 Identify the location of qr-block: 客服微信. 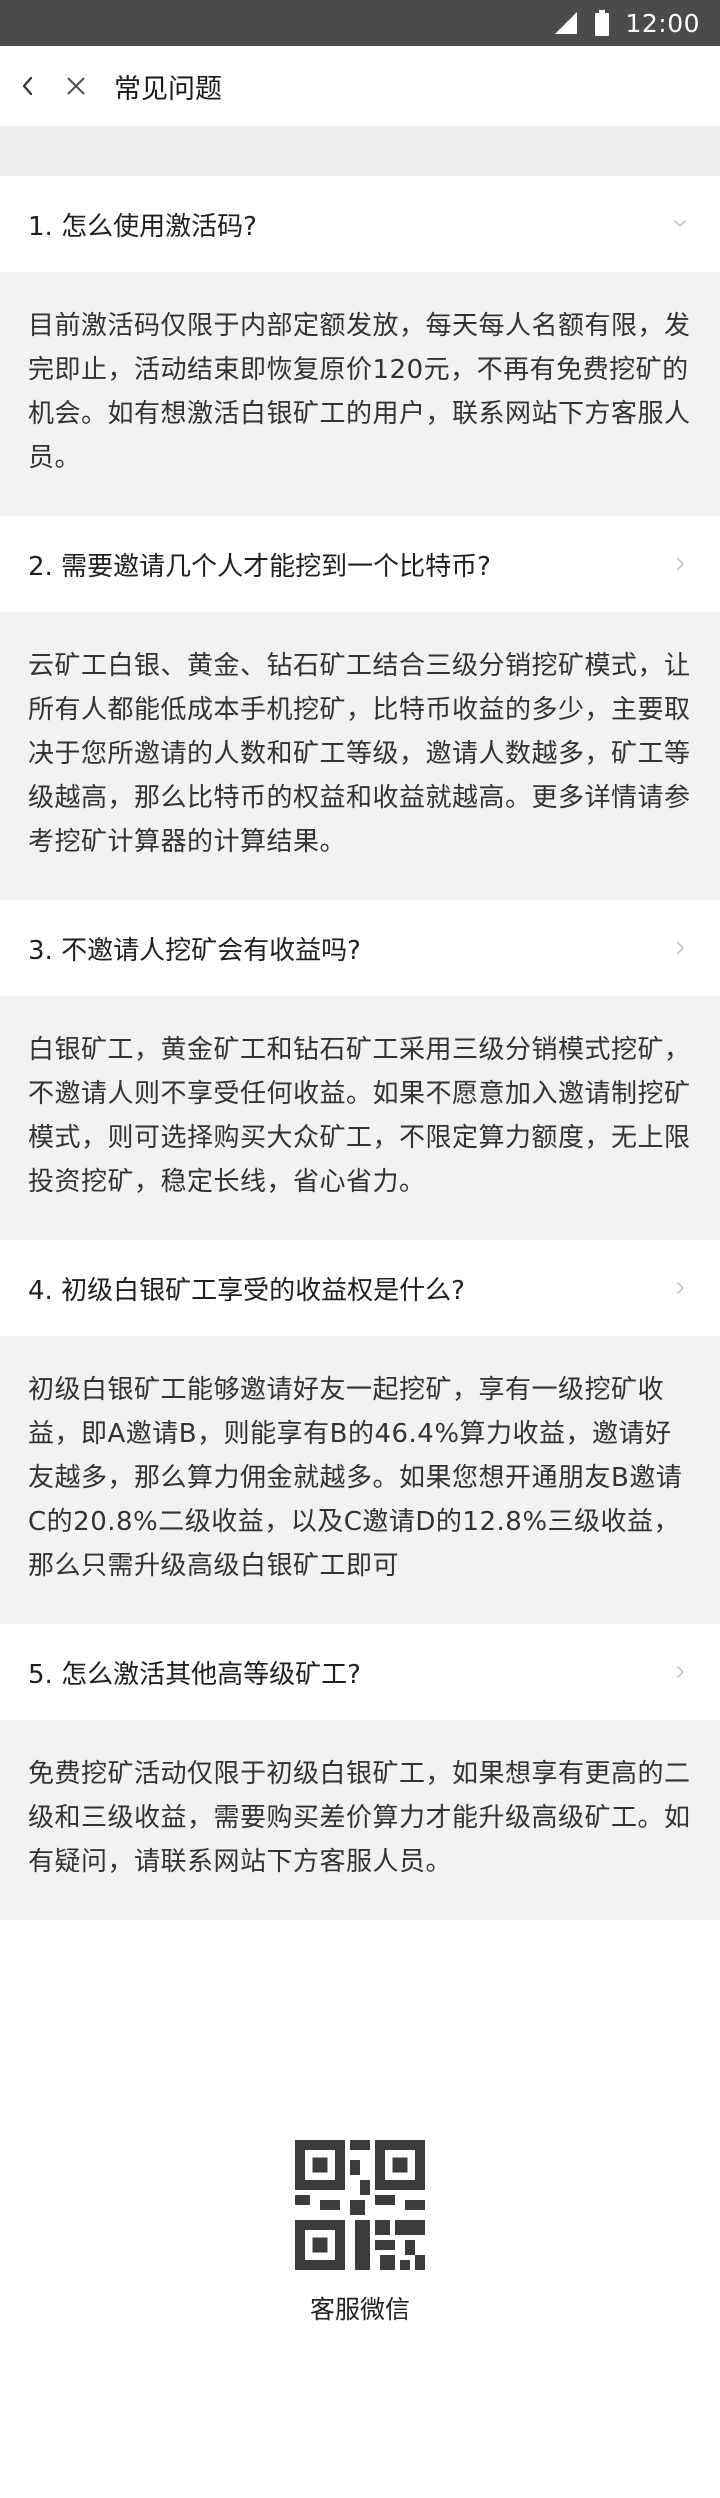
(360, 2233).